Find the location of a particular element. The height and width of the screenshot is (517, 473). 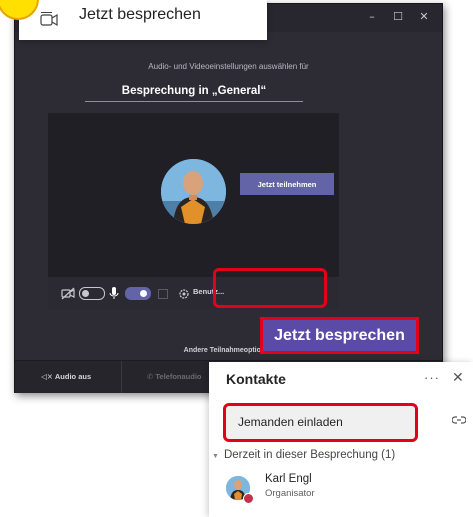

audio-off-option: ◁× Audio aus is located at coordinates (67, 377).